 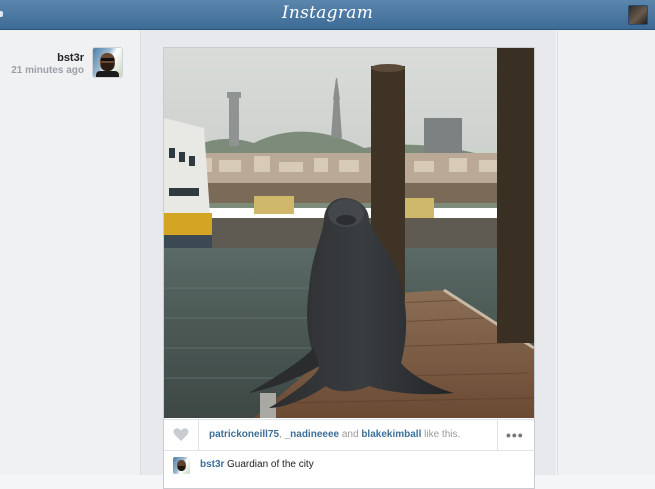 What do you see at coordinates (349, 468) in the screenshot?
I see `post-caption: bst3r Guardian of the city` at bounding box center [349, 468].